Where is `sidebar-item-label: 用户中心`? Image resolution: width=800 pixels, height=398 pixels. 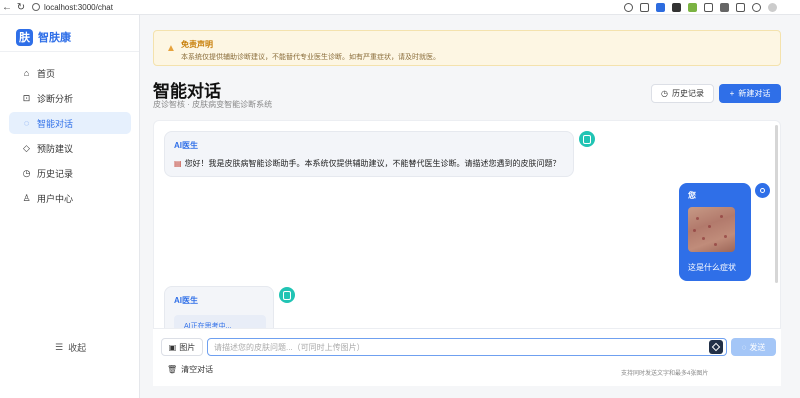
sidebar-item-label: 用户中心 is located at coordinates (55, 198).